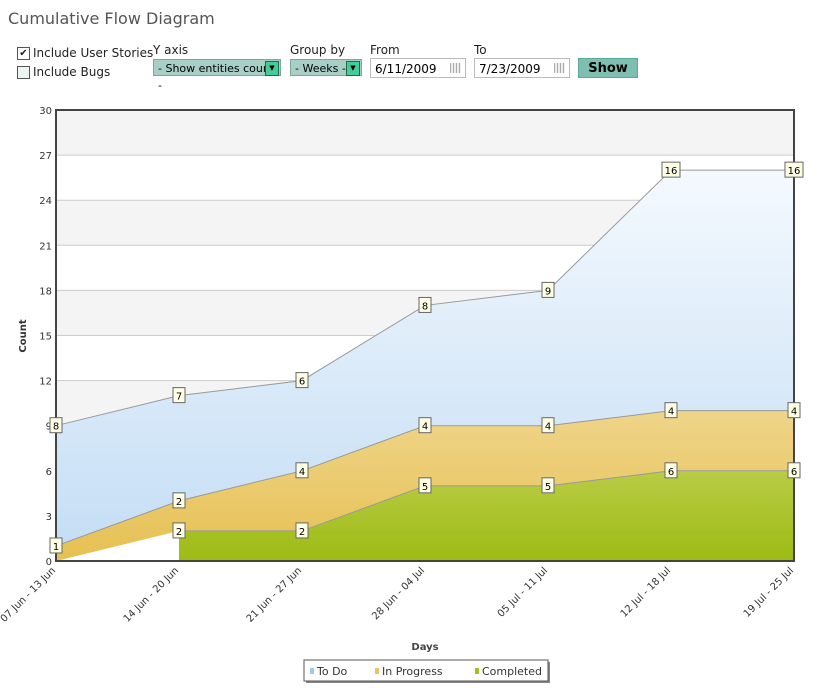 The width and height of the screenshot is (818, 688). Describe the element at coordinates (49, 517) in the screenshot. I see `y-tick-label: 3` at that location.